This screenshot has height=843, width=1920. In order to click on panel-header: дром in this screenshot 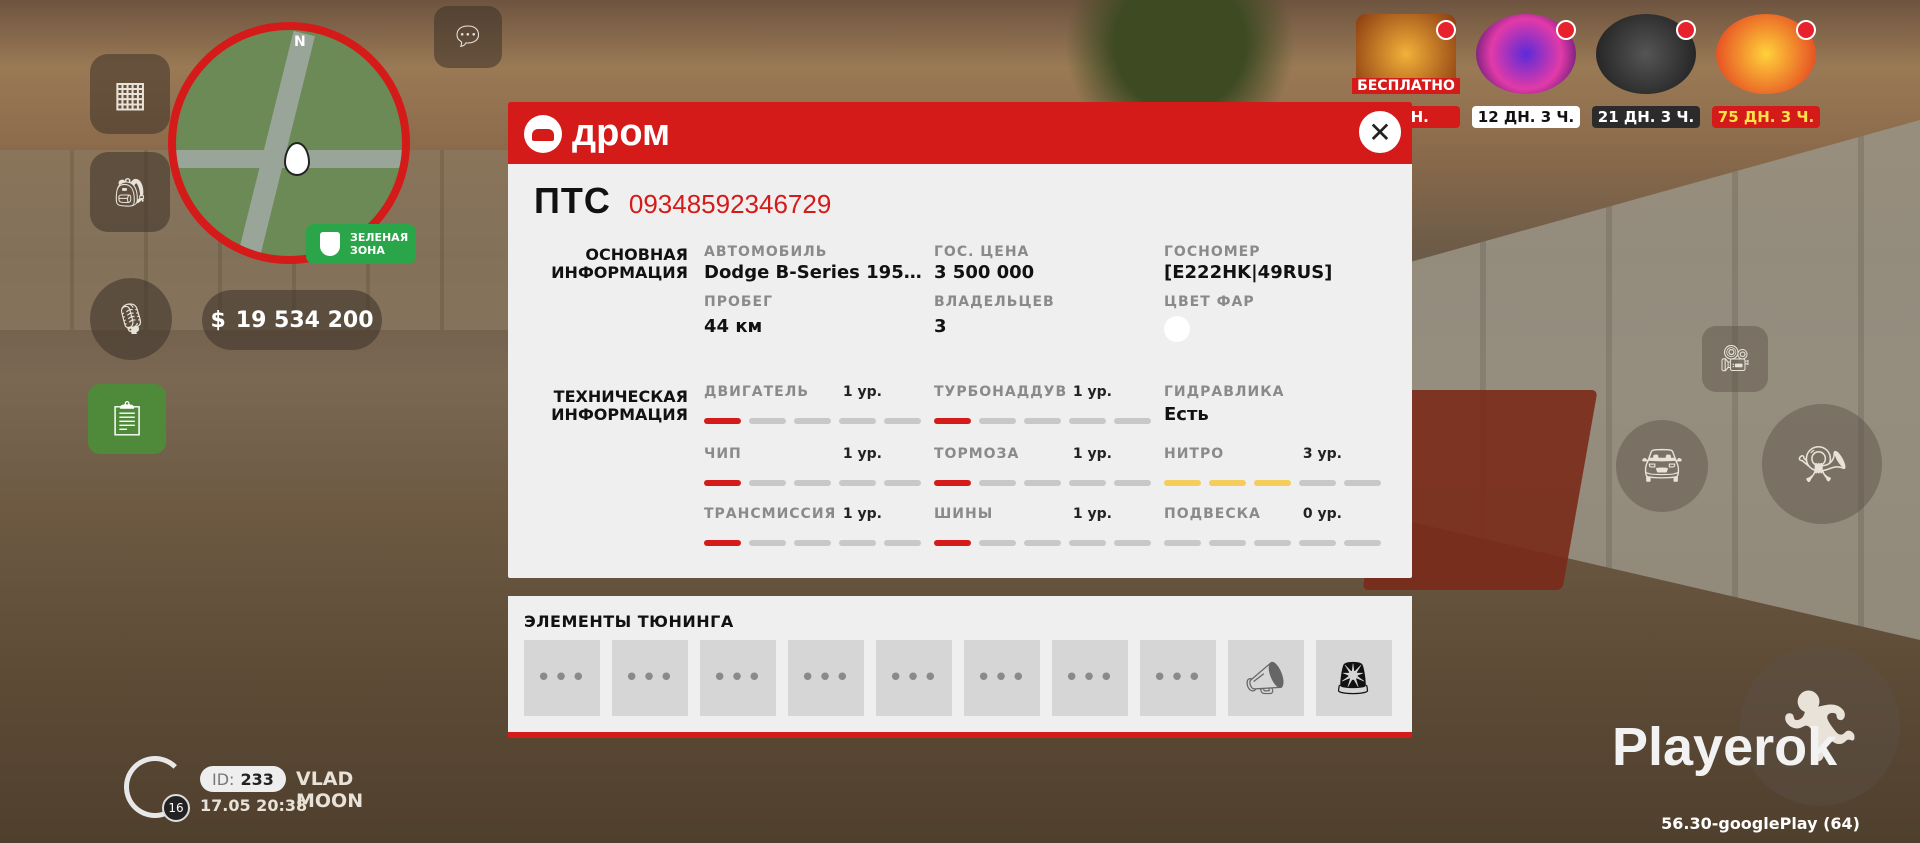, I will do `click(960, 133)`.